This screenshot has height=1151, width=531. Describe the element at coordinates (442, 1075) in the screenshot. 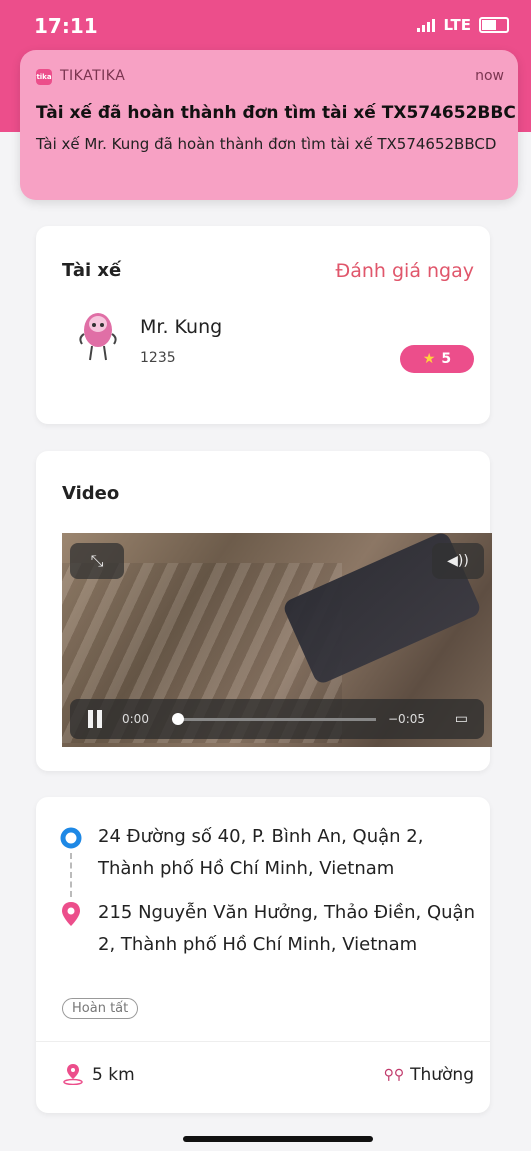

I see `vehicle-type-label: Thường` at that location.